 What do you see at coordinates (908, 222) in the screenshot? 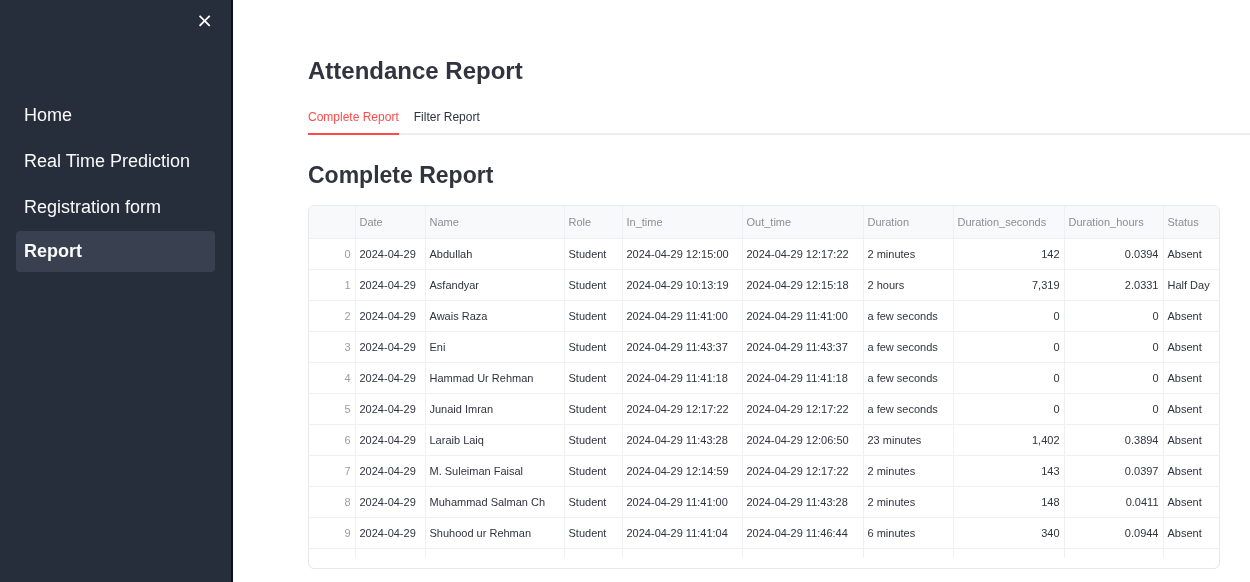
I see `column-header: Duration` at bounding box center [908, 222].